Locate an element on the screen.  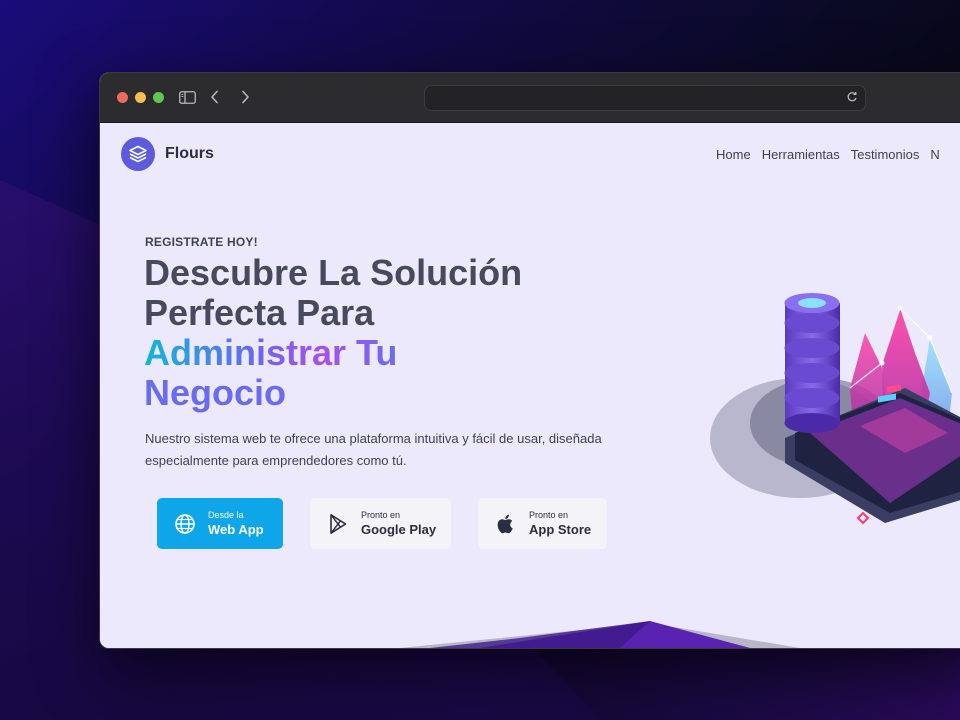
headline-line-2: Perfecta Para is located at coordinates (259, 312).